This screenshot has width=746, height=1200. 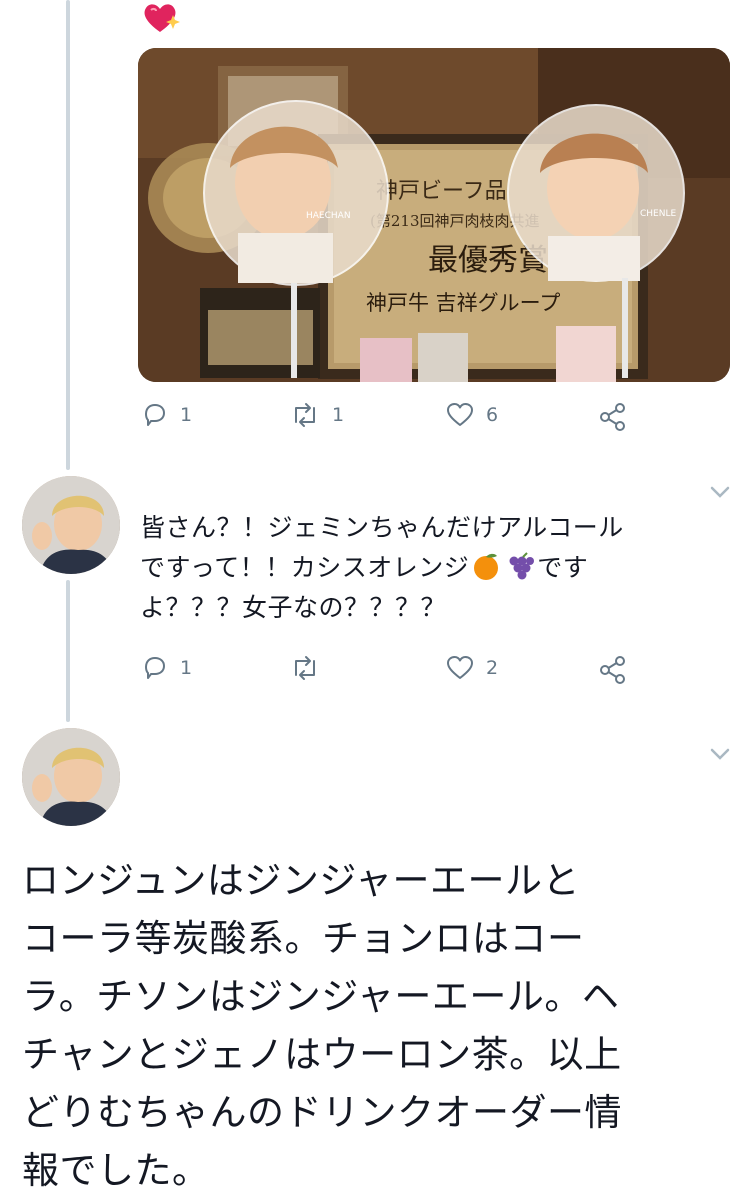 What do you see at coordinates (322, 1112) in the screenshot?
I see `tweet-3-line-5: どりむちゃんのドリンクオーダー情` at bounding box center [322, 1112].